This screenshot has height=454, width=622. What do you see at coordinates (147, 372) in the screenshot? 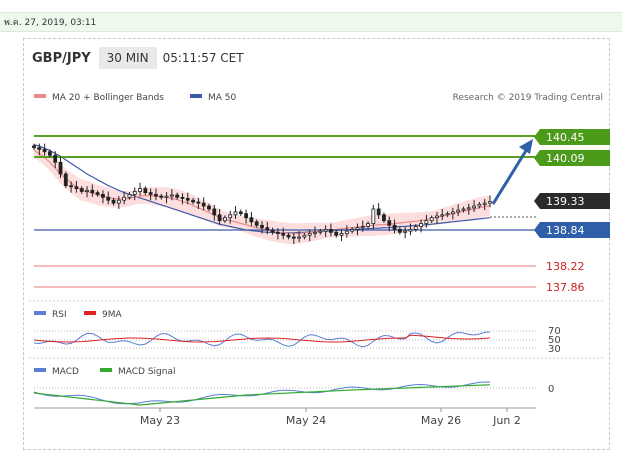
I see `macd-signal-legend-label: MACD Signal` at bounding box center [147, 372].